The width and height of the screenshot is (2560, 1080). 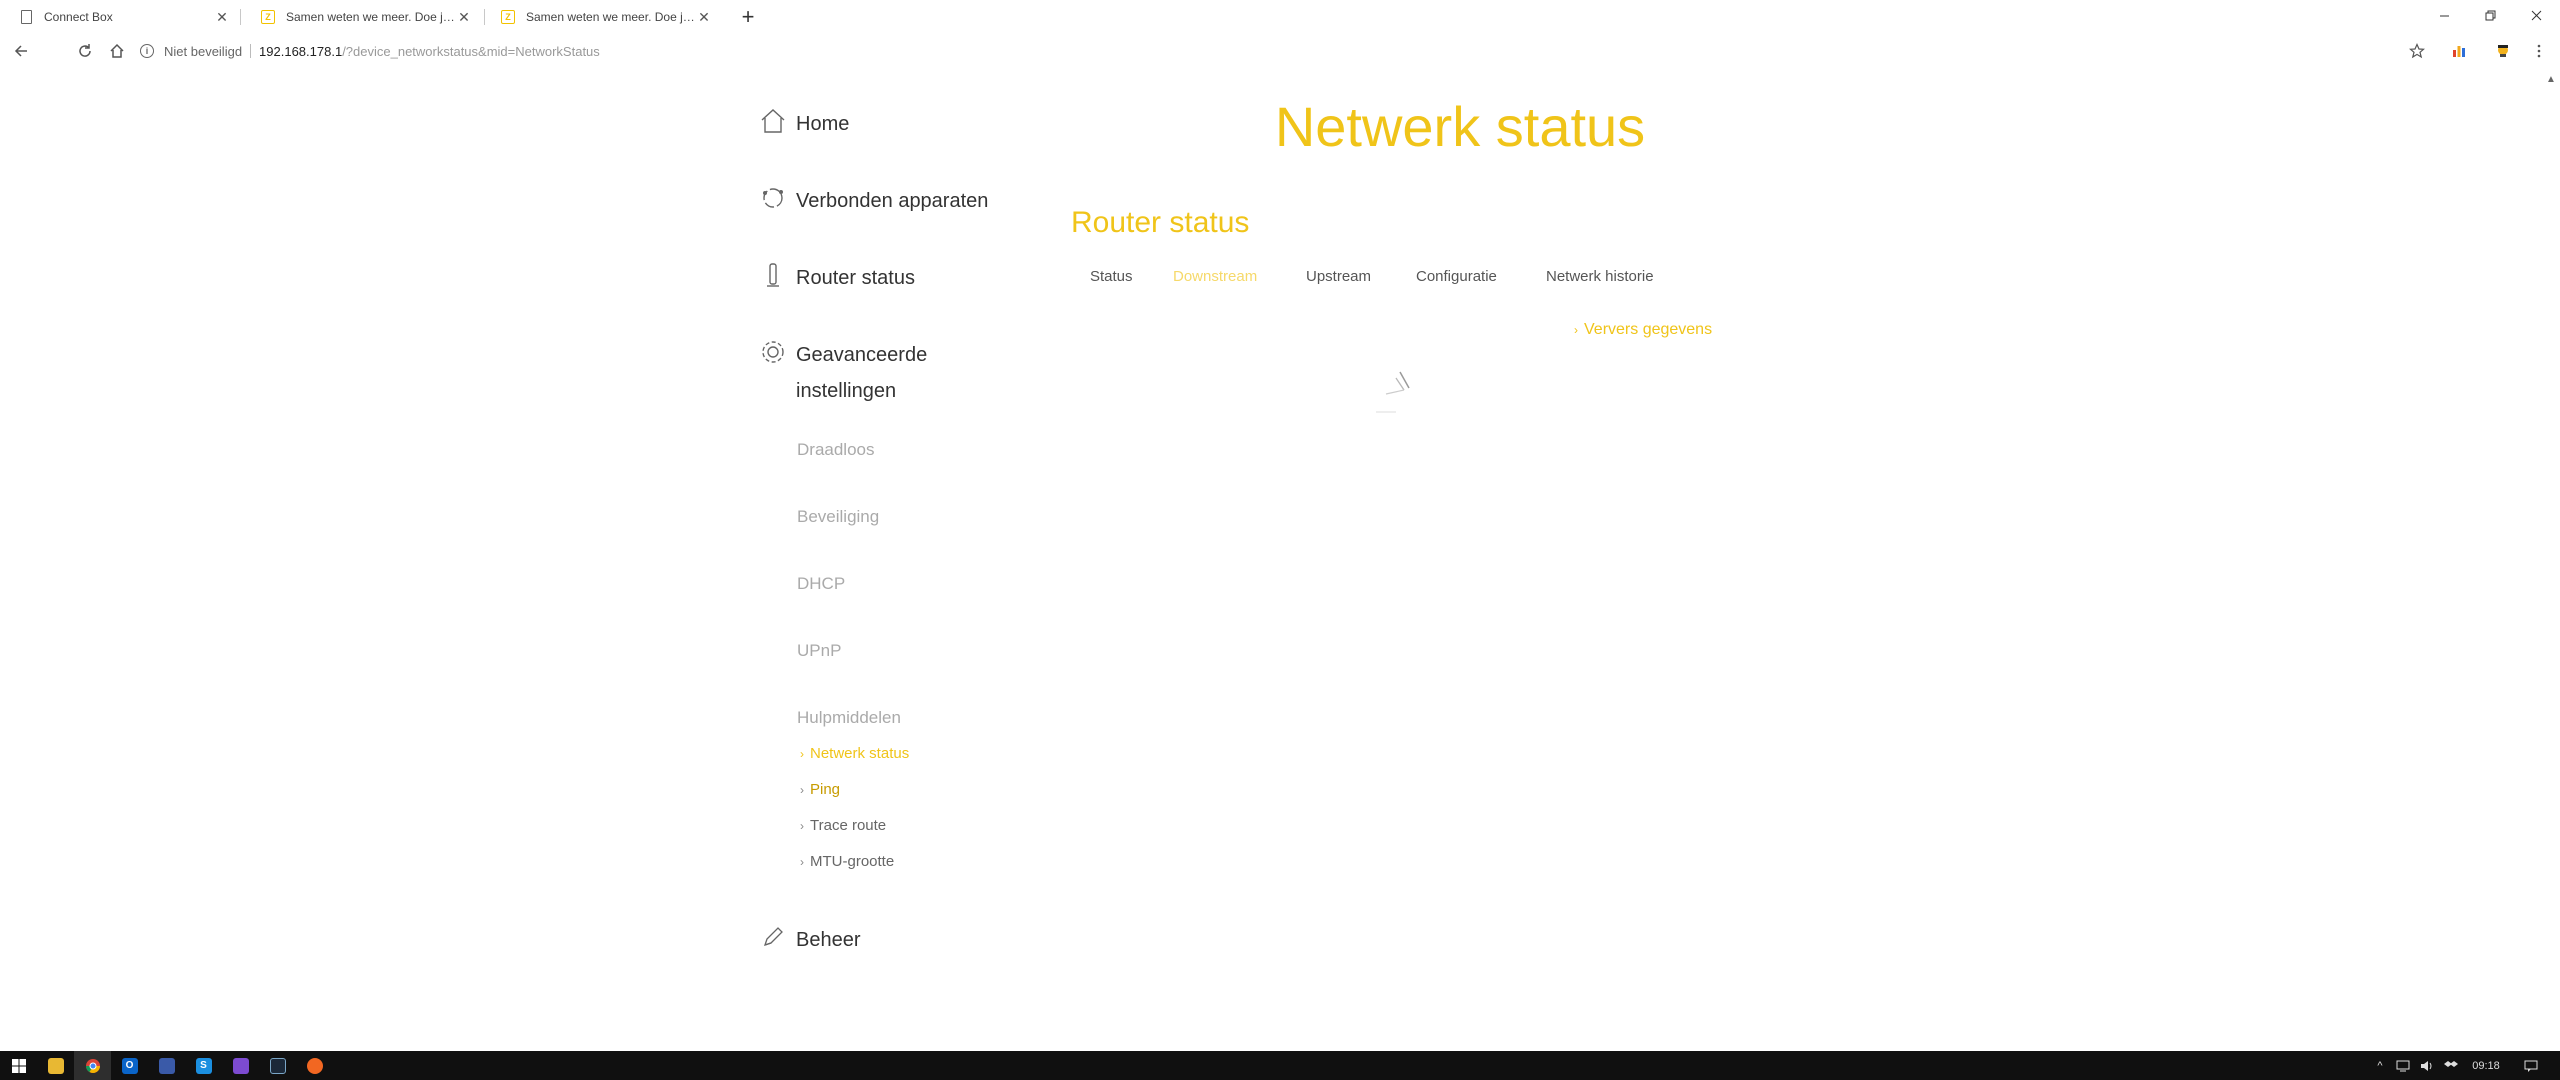 What do you see at coordinates (120, 17) in the screenshot?
I see `tab-connect-box: Connect Box ✕` at bounding box center [120, 17].